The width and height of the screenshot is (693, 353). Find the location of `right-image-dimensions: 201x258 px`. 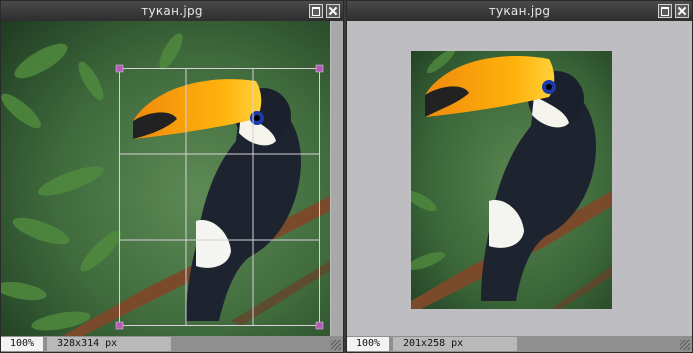

right-image-dimensions: 201x258 px is located at coordinates (455, 344).